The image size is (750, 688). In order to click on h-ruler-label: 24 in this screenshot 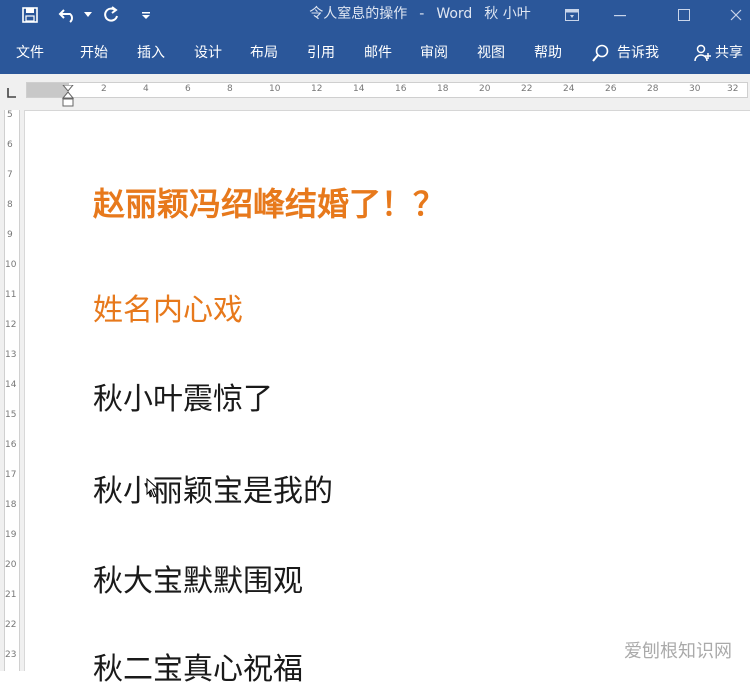, I will do `click(569, 89)`.